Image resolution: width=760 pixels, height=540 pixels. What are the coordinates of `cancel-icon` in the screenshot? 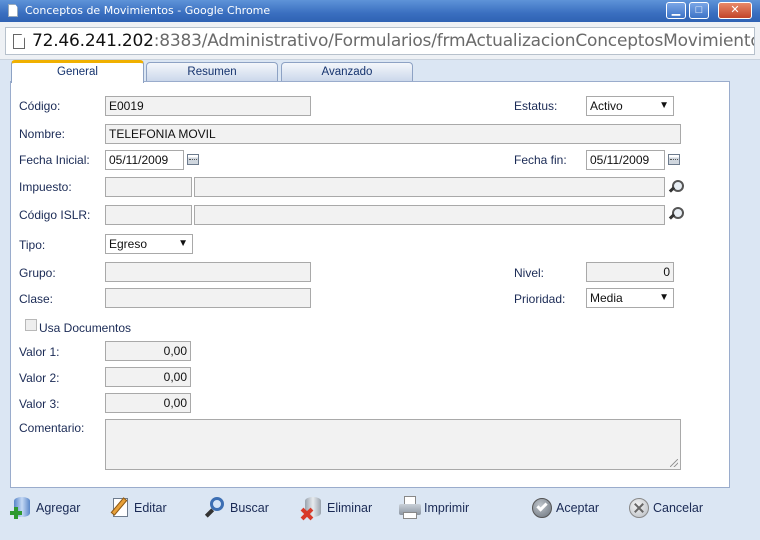 It's located at (639, 508).